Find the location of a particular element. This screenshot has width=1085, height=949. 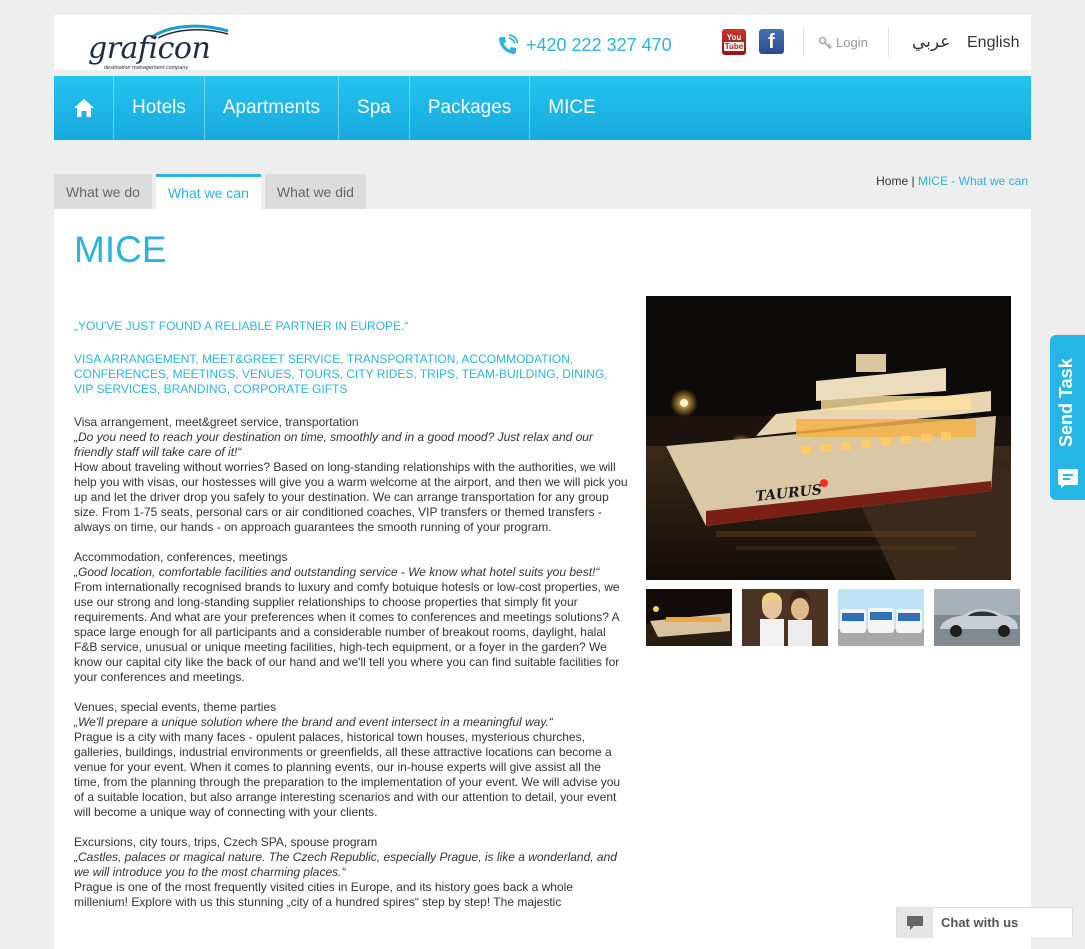

login-link: Login is located at coordinates (843, 42).